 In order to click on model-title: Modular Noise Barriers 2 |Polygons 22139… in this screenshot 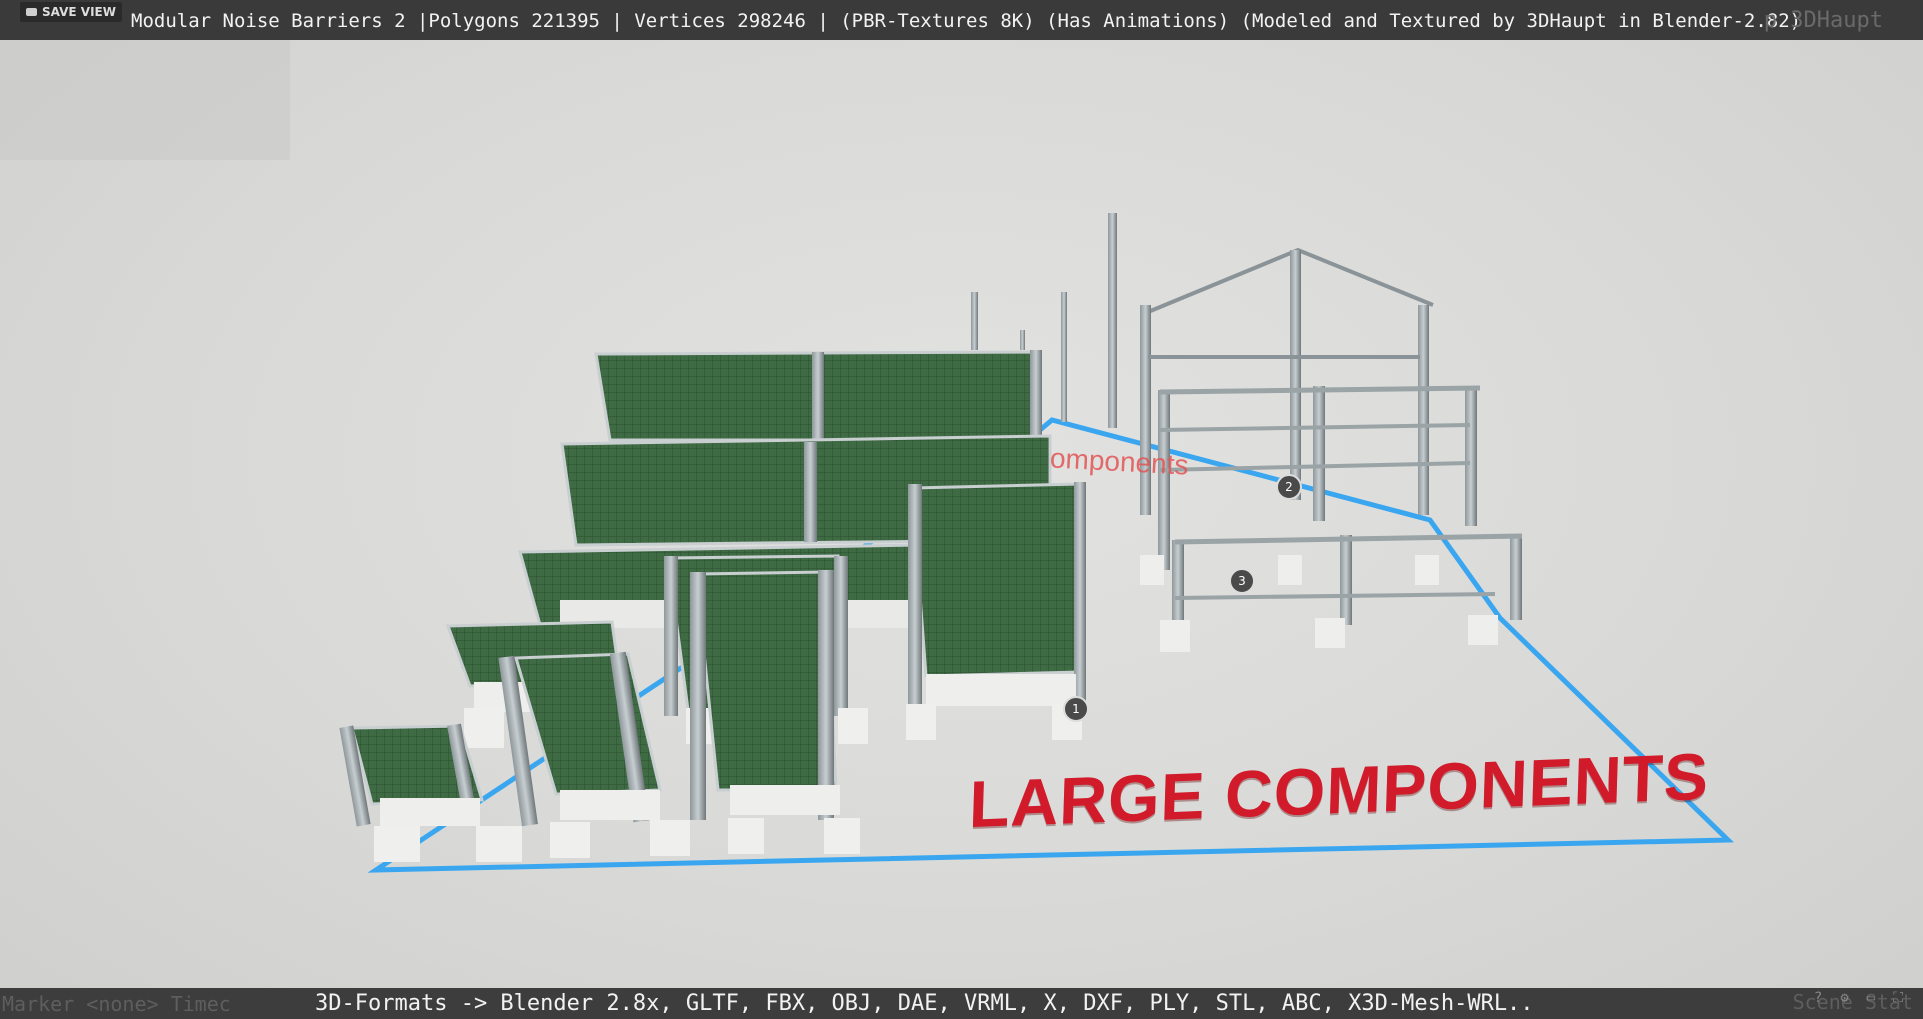, I will do `click(966, 21)`.